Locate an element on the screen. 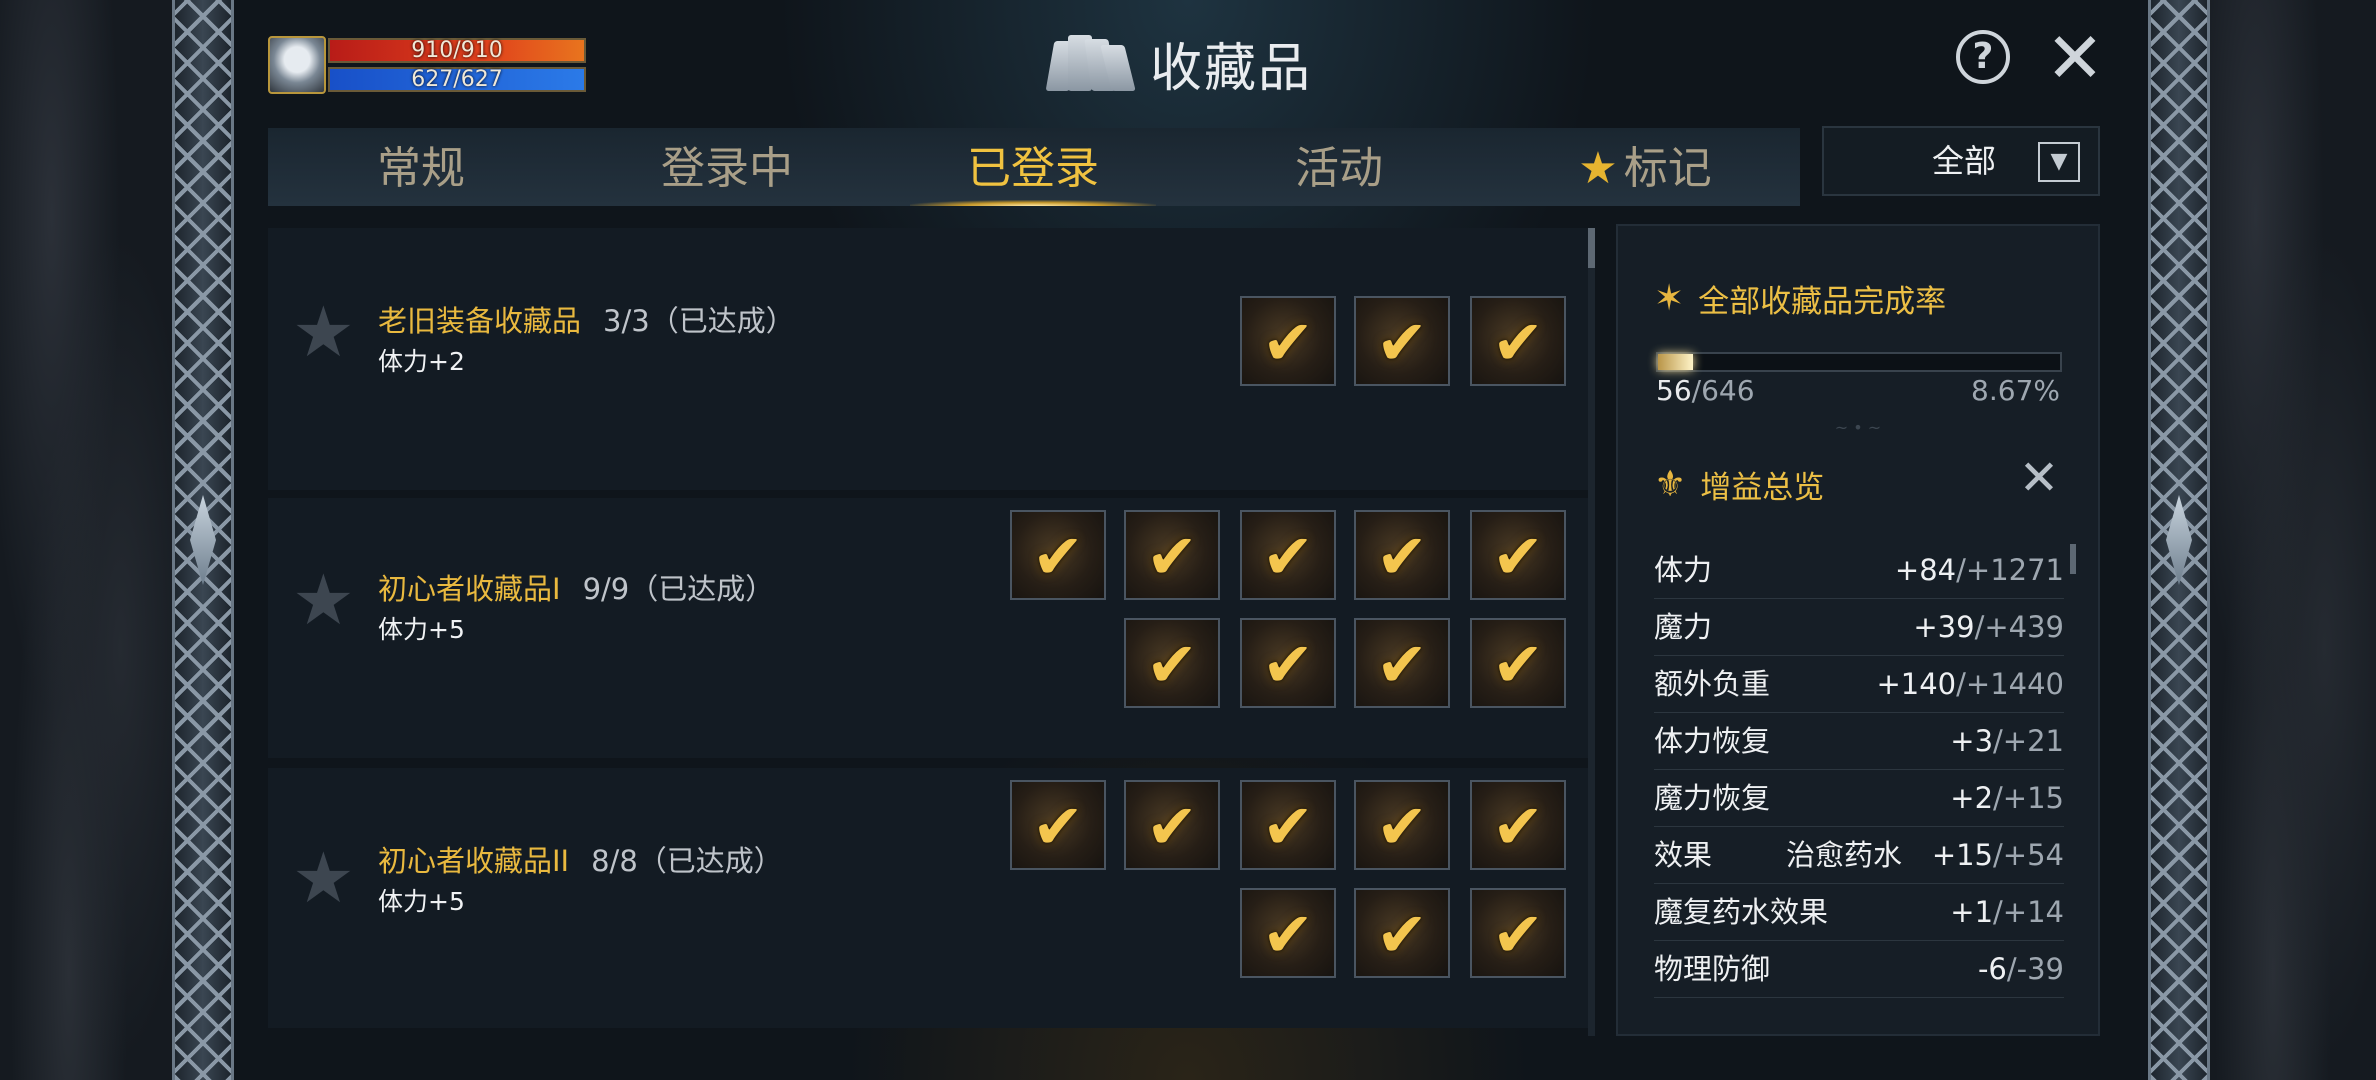 The height and width of the screenshot is (1080, 2376). stat-row: 魔力恢复 +2/+15 is located at coordinates (1859, 798).